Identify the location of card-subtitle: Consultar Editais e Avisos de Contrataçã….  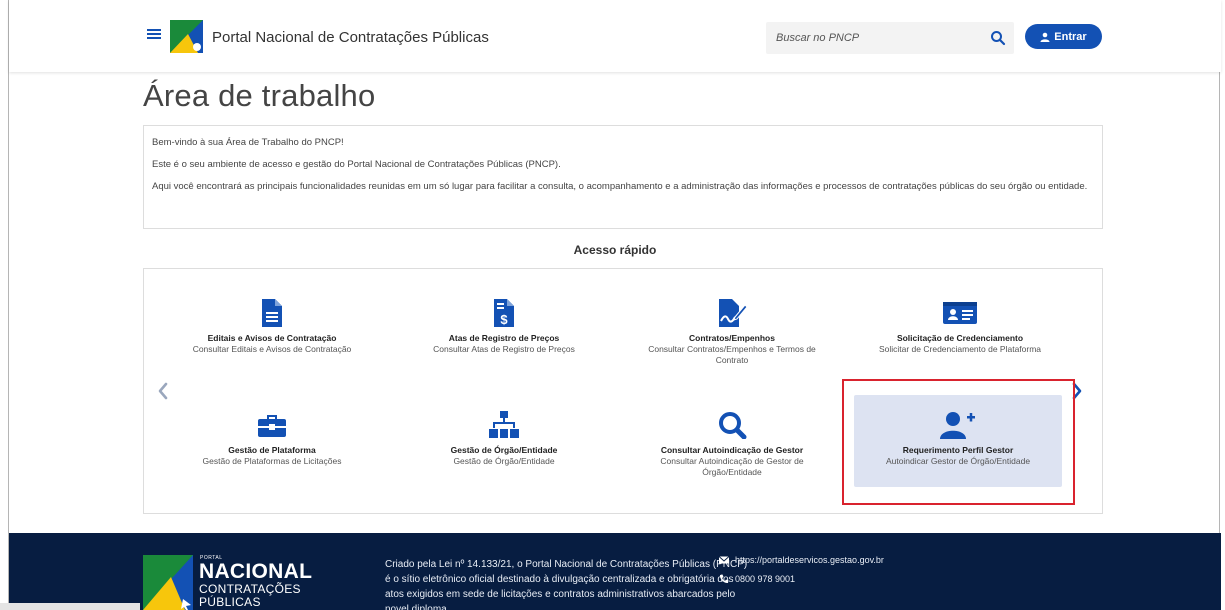
(272, 349).